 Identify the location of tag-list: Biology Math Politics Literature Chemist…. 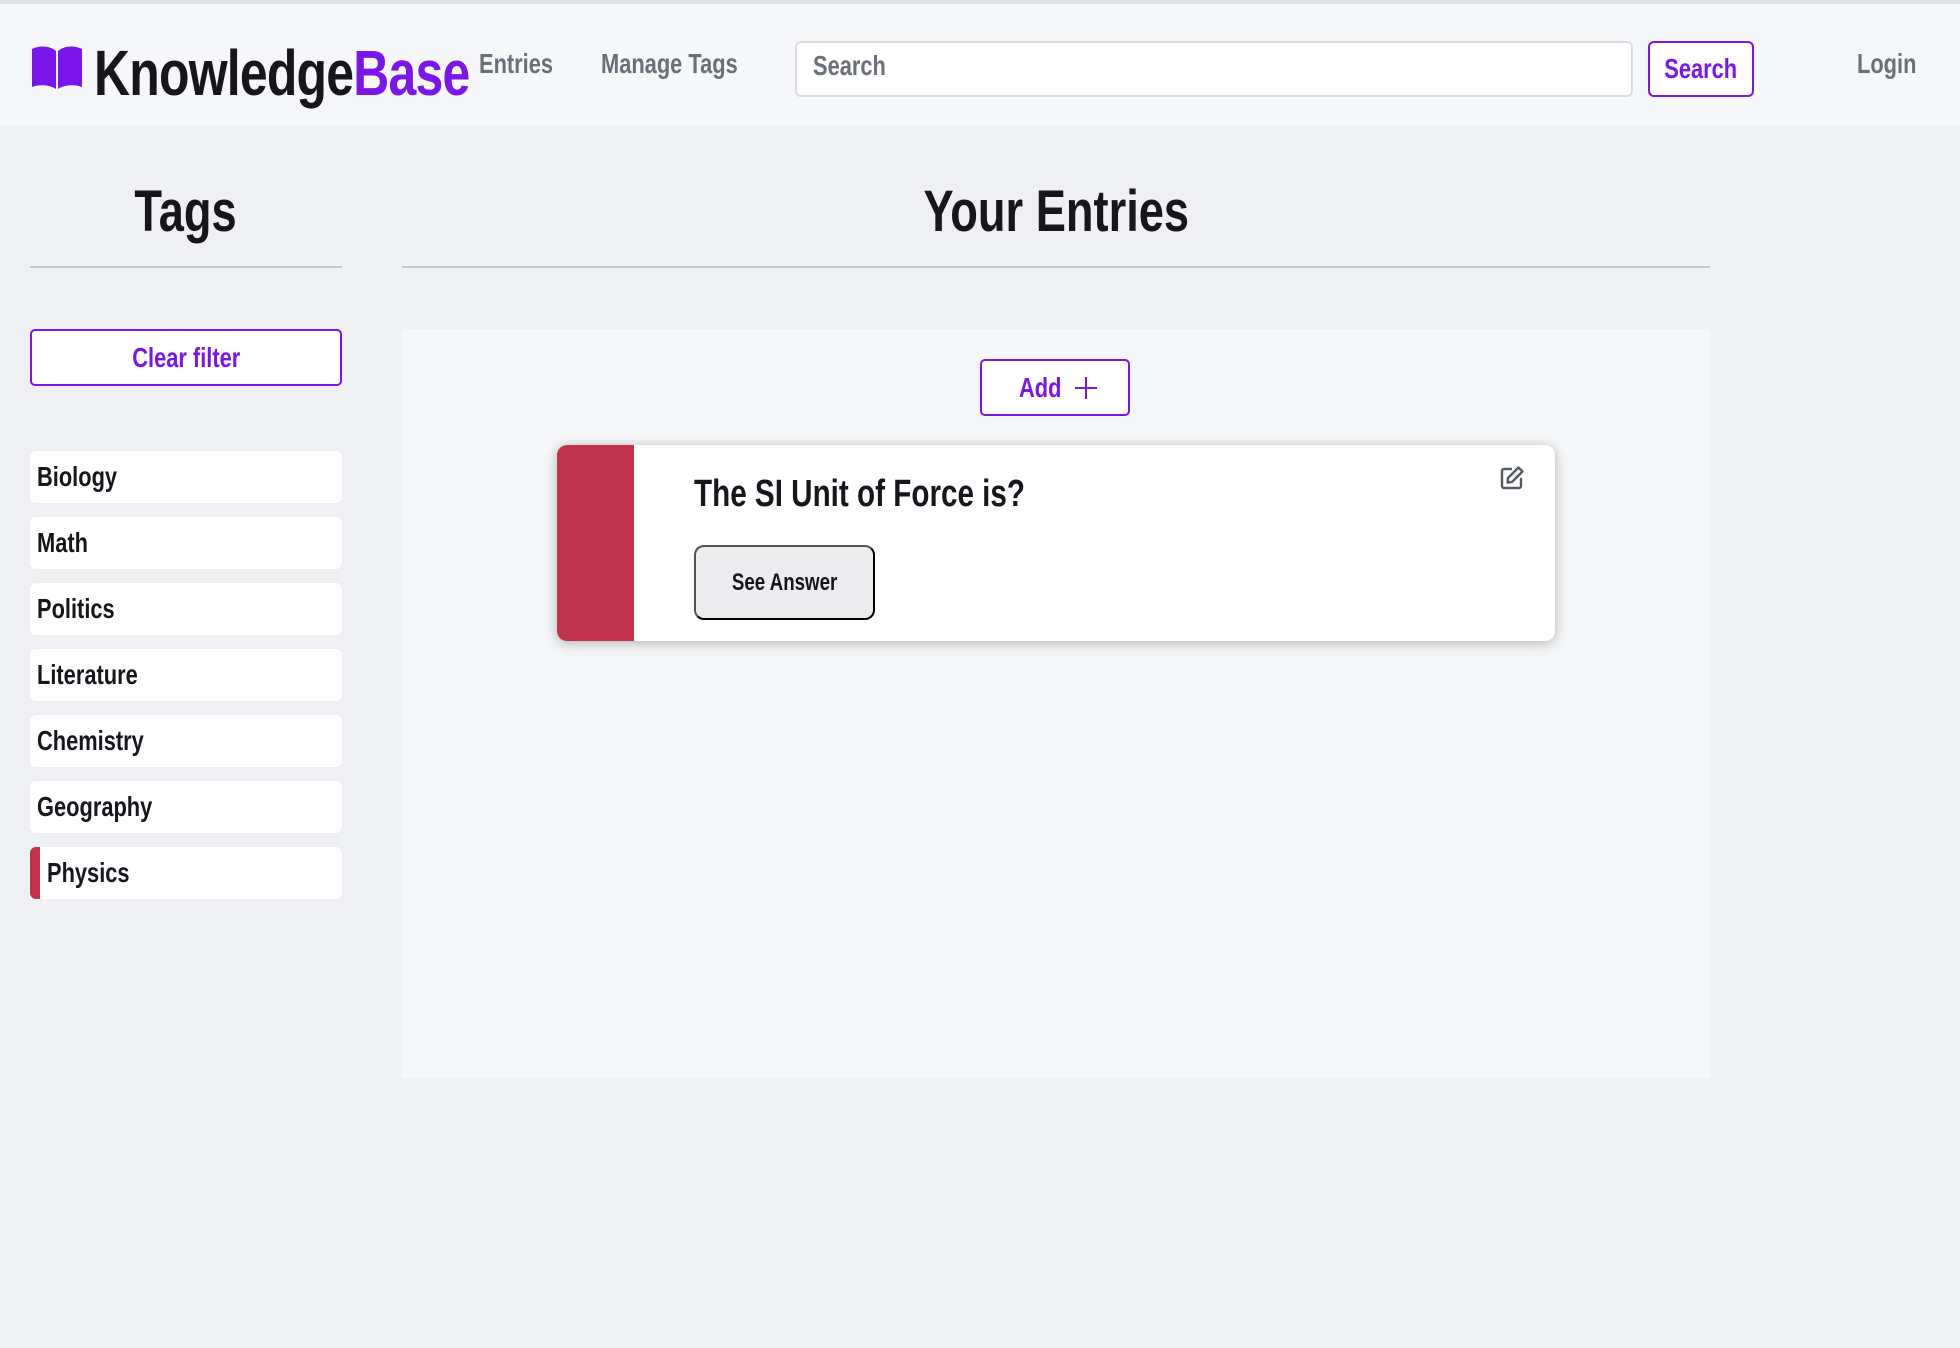
(186, 682).